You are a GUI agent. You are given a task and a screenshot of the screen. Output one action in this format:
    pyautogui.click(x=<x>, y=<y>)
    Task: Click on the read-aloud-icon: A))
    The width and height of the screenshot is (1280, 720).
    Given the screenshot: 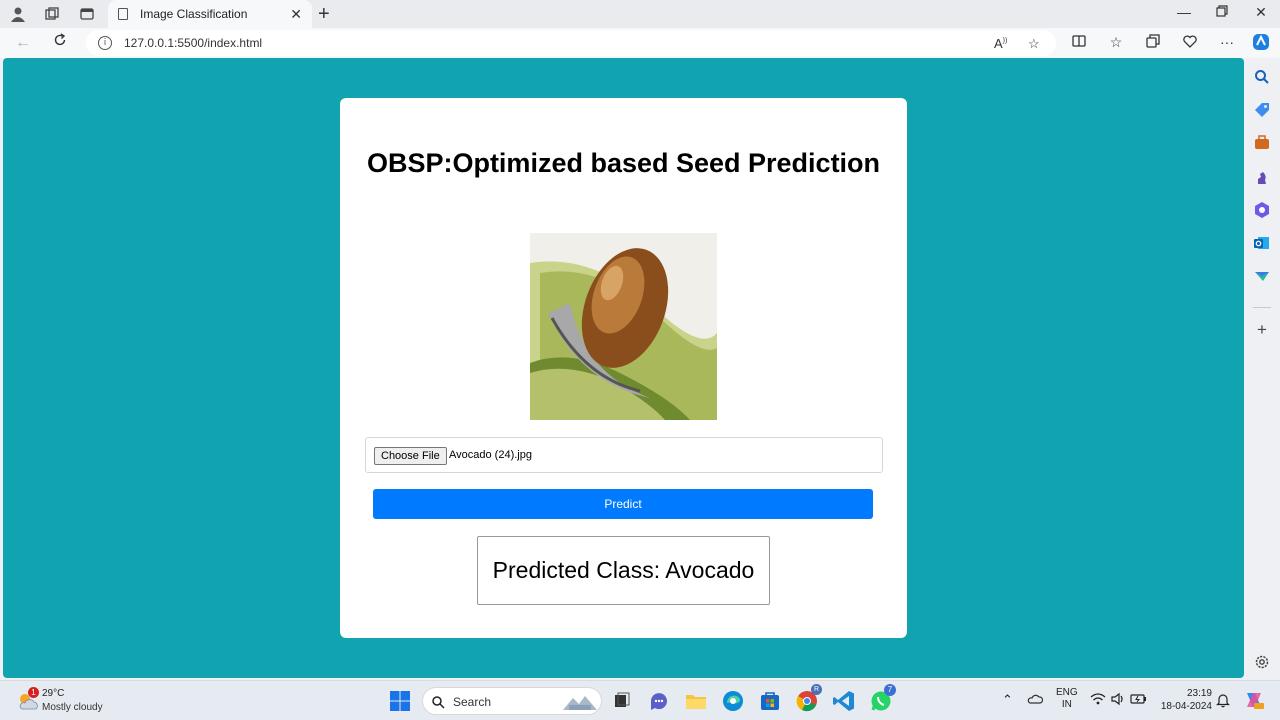 What is the action you would take?
    pyautogui.click(x=1000, y=43)
    